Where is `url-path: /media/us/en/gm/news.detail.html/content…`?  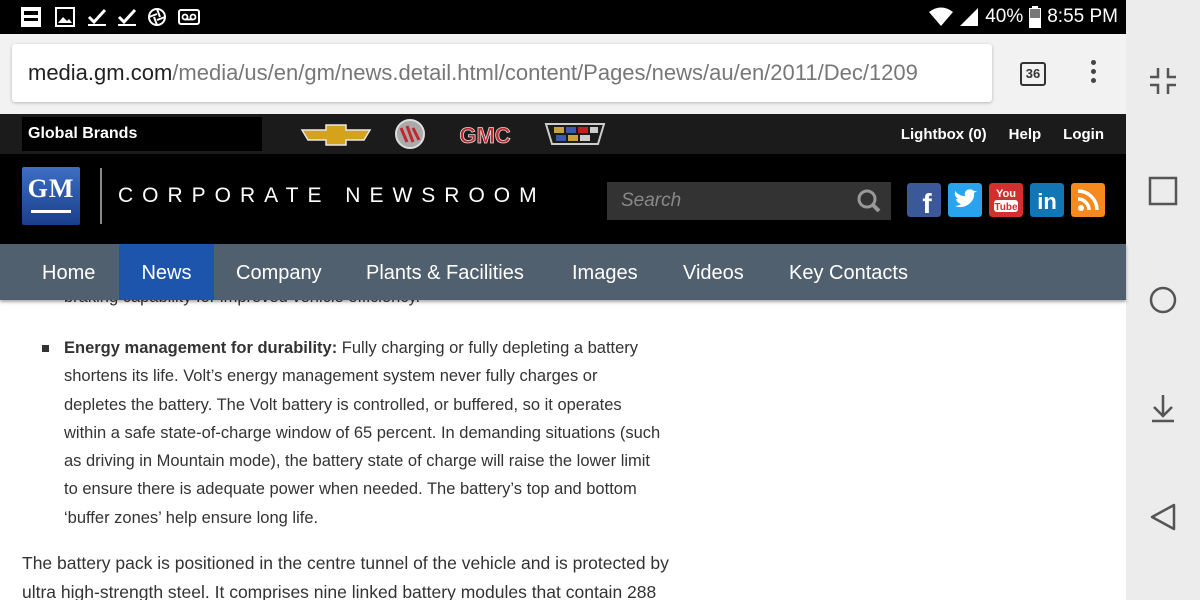
url-path: /media/us/en/gm/news.detail.html/content… is located at coordinates (545, 72).